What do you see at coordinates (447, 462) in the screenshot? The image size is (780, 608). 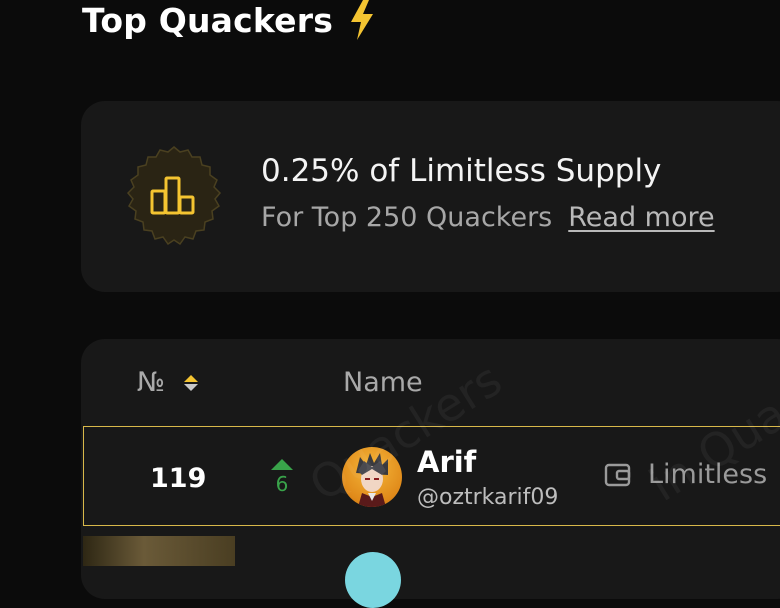 I see `user-name: Arif` at bounding box center [447, 462].